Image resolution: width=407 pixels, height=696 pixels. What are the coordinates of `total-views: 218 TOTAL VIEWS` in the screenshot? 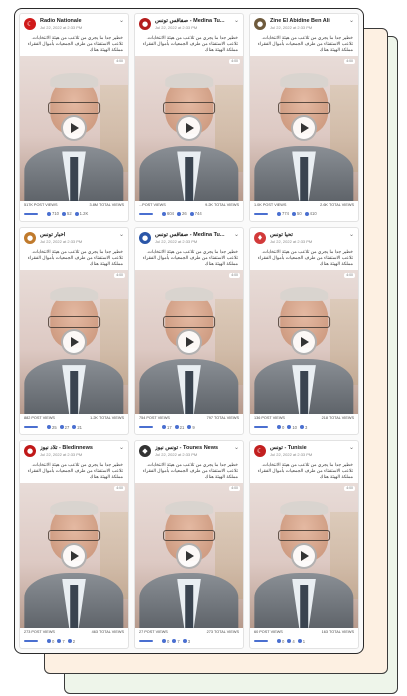 It's located at (337, 418).